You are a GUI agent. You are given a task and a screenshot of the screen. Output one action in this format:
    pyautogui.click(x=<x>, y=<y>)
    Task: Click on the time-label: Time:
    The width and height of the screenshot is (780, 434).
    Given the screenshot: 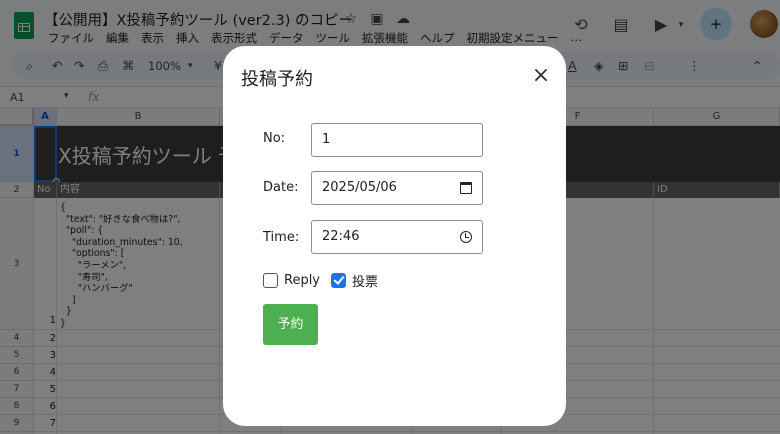 What is the action you would take?
    pyautogui.click(x=281, y=237)
    